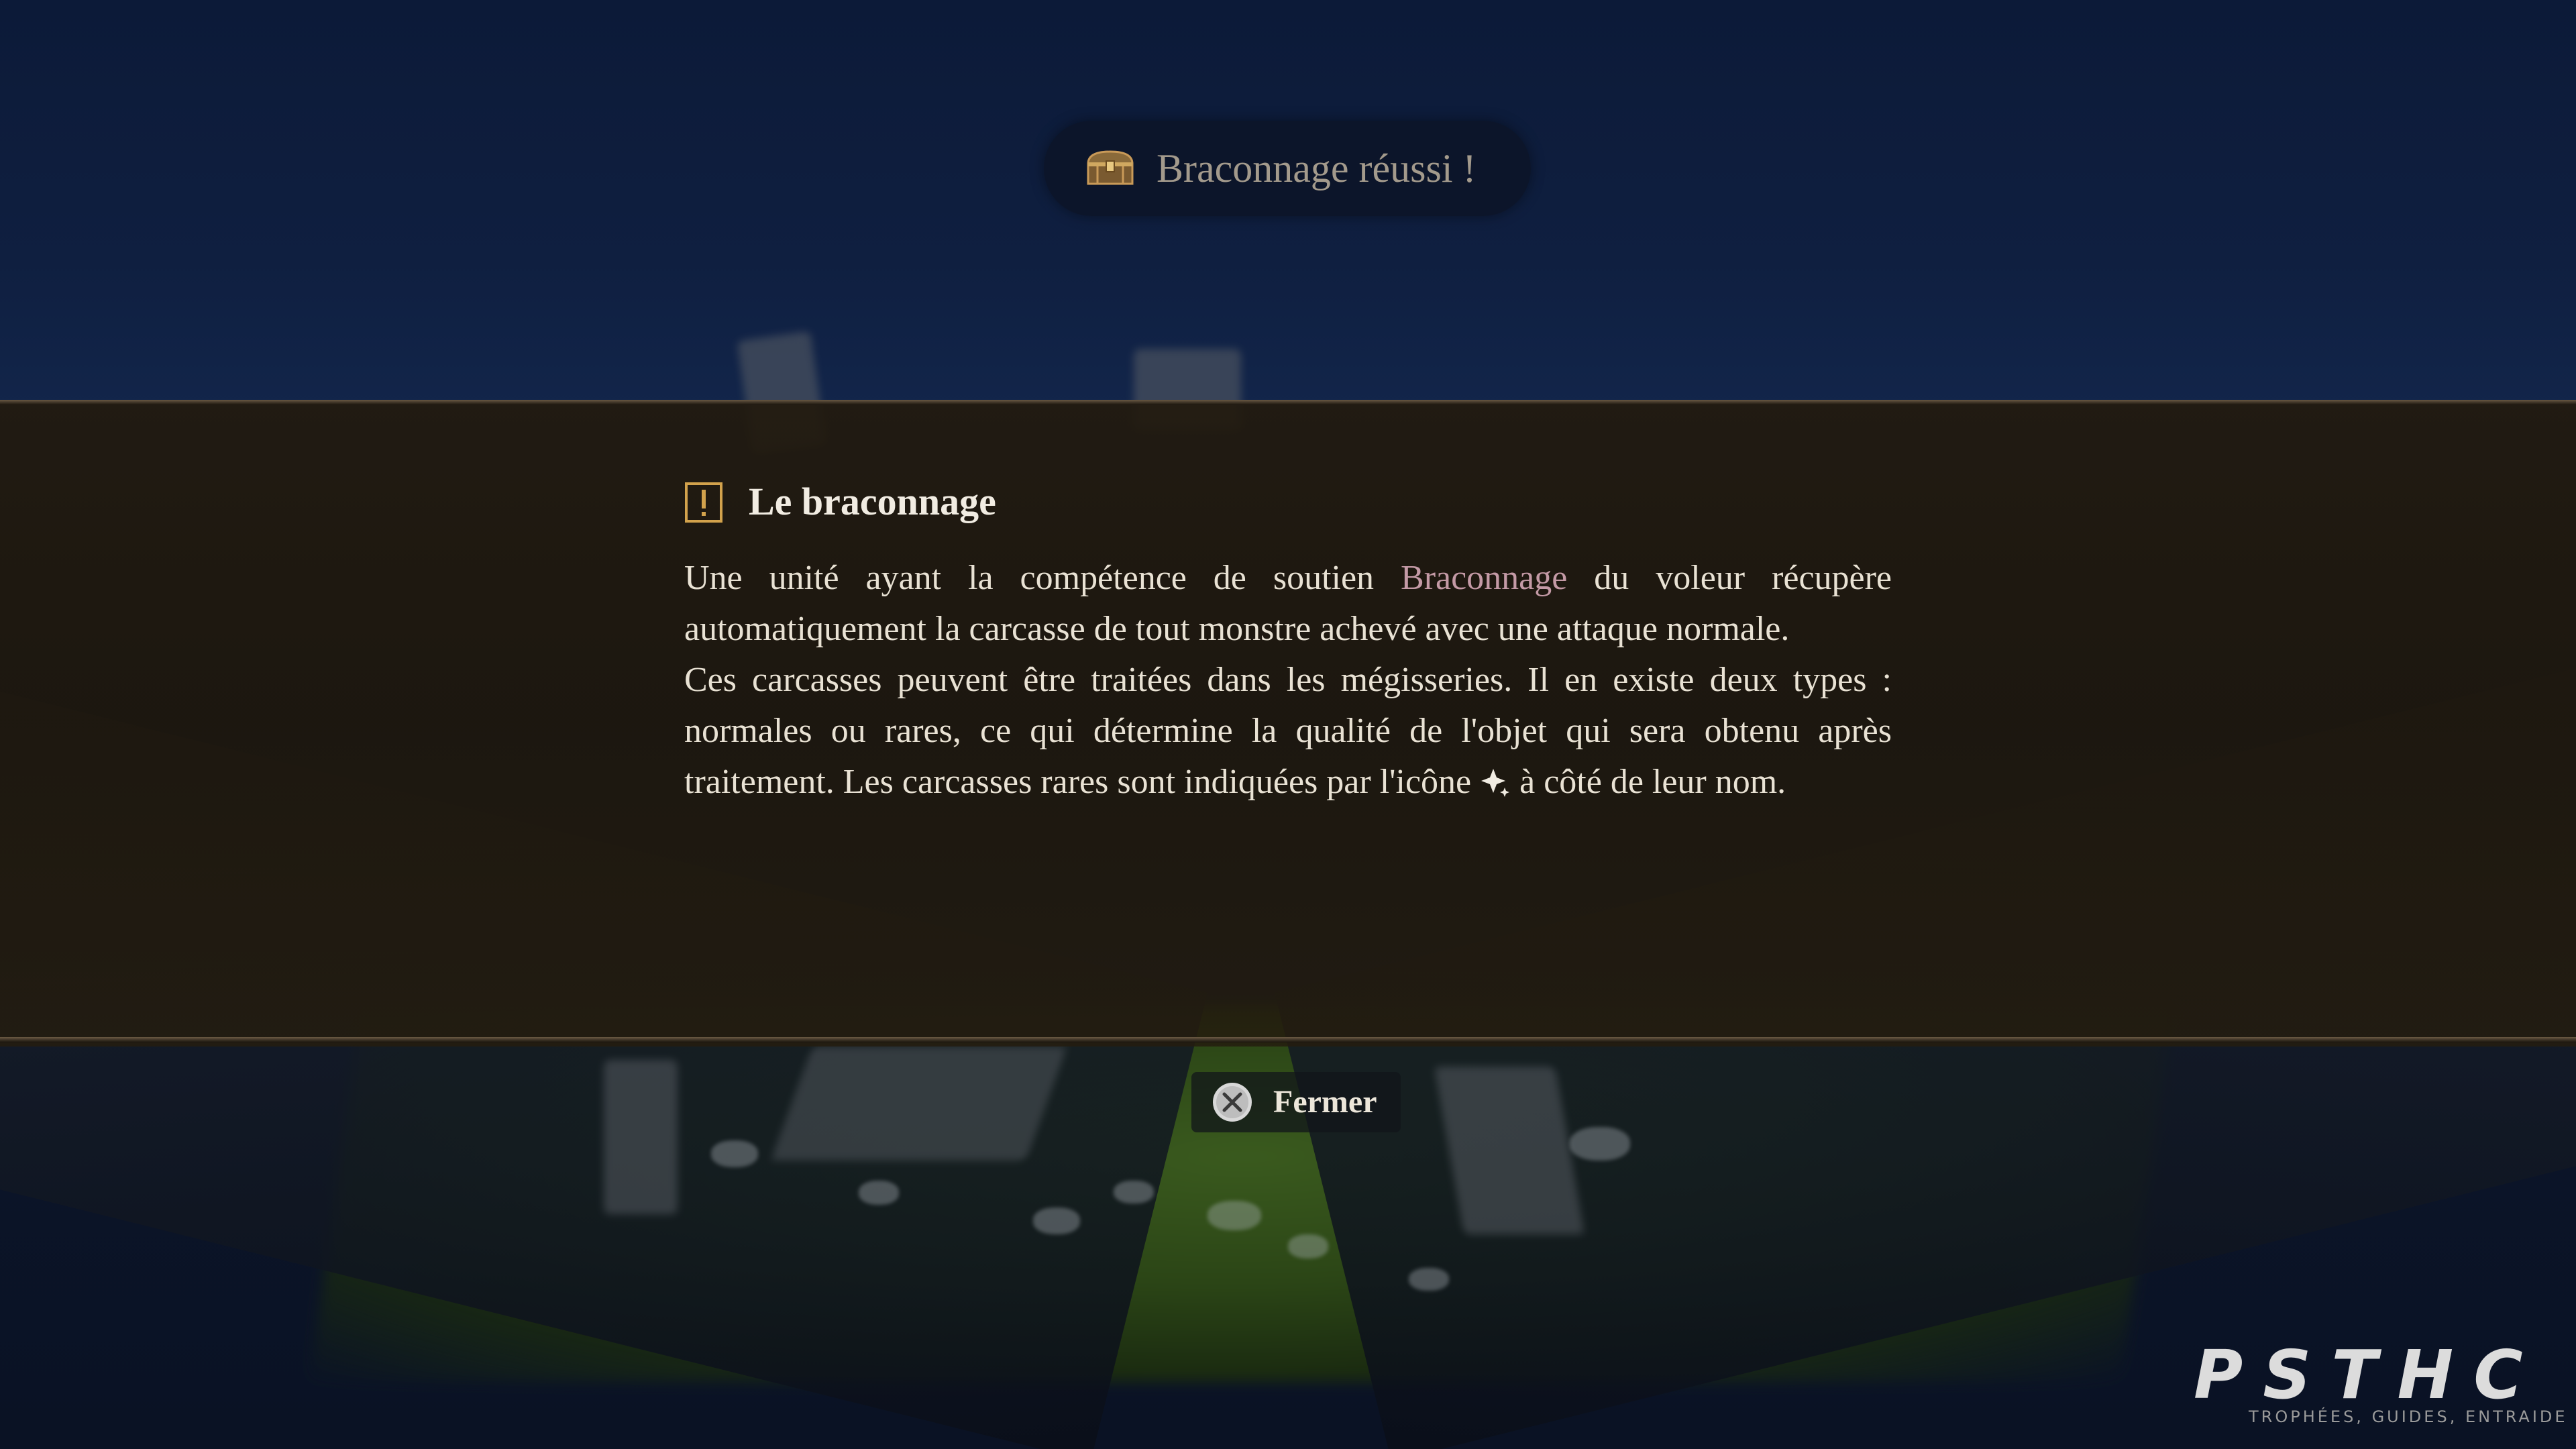 This screenshot has height=1449, width=2576. What do you see at coordinates (1484, 578) in the screenshot?
I see `skill-name-highlight: Braconnage` at bounding box center [1484, 578].